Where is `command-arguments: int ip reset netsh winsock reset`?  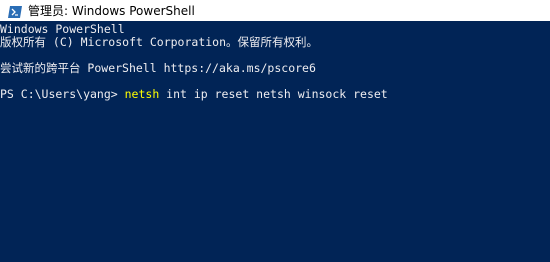
command-arguments: int ip reset netsh winsock reset is located at coordinates (273, 94).